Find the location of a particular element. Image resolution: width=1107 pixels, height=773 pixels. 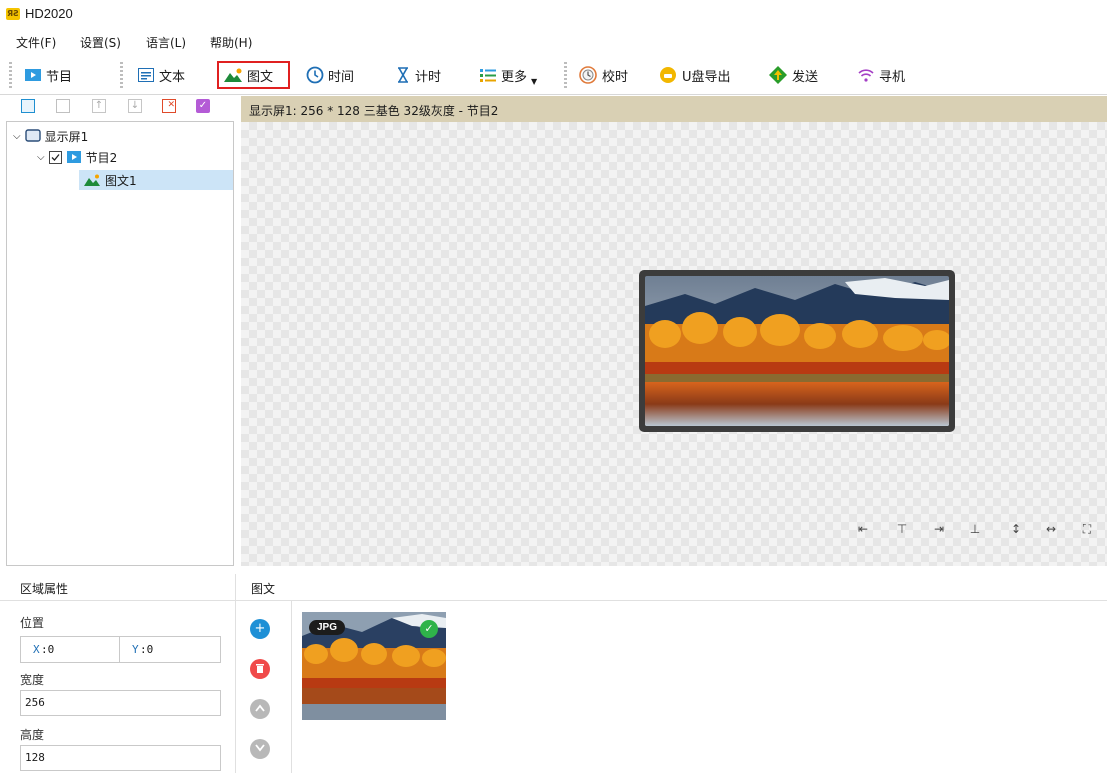

menu-settings: 设置(S) is located at coordinates (100, 42).